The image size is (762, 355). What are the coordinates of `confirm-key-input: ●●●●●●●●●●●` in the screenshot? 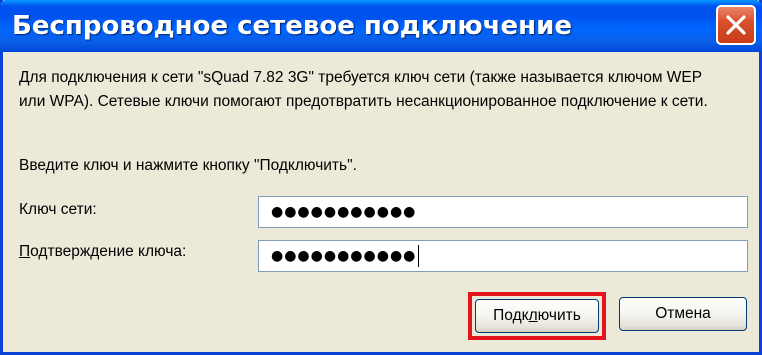 It's located at (503, 256).